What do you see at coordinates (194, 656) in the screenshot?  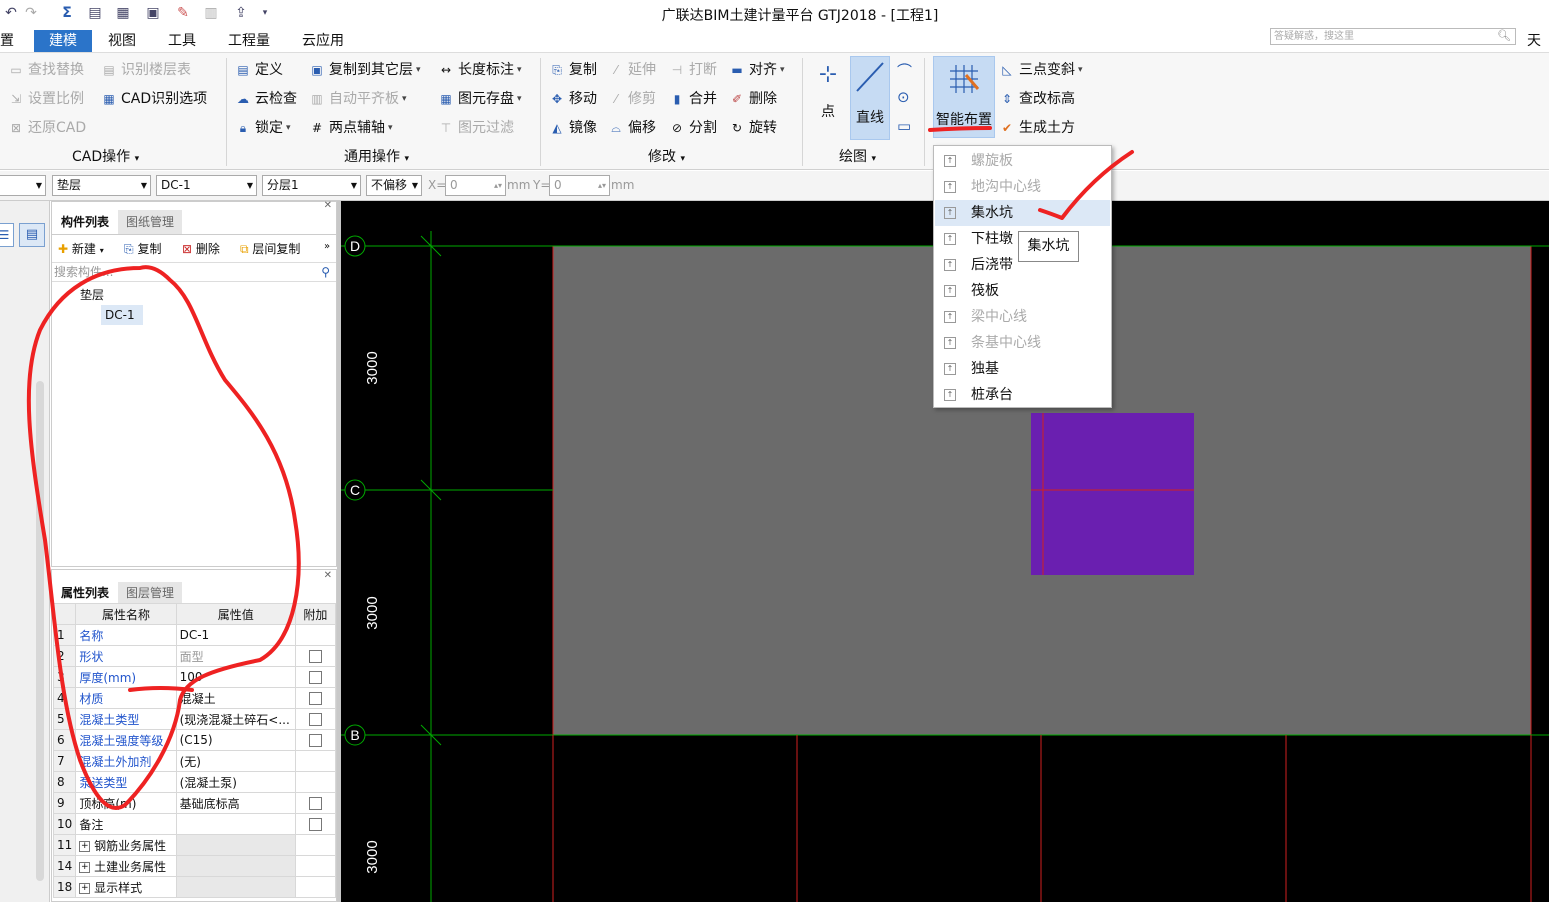 I see `table-row: 2 形状 面型` at bounding box center [194, 656].